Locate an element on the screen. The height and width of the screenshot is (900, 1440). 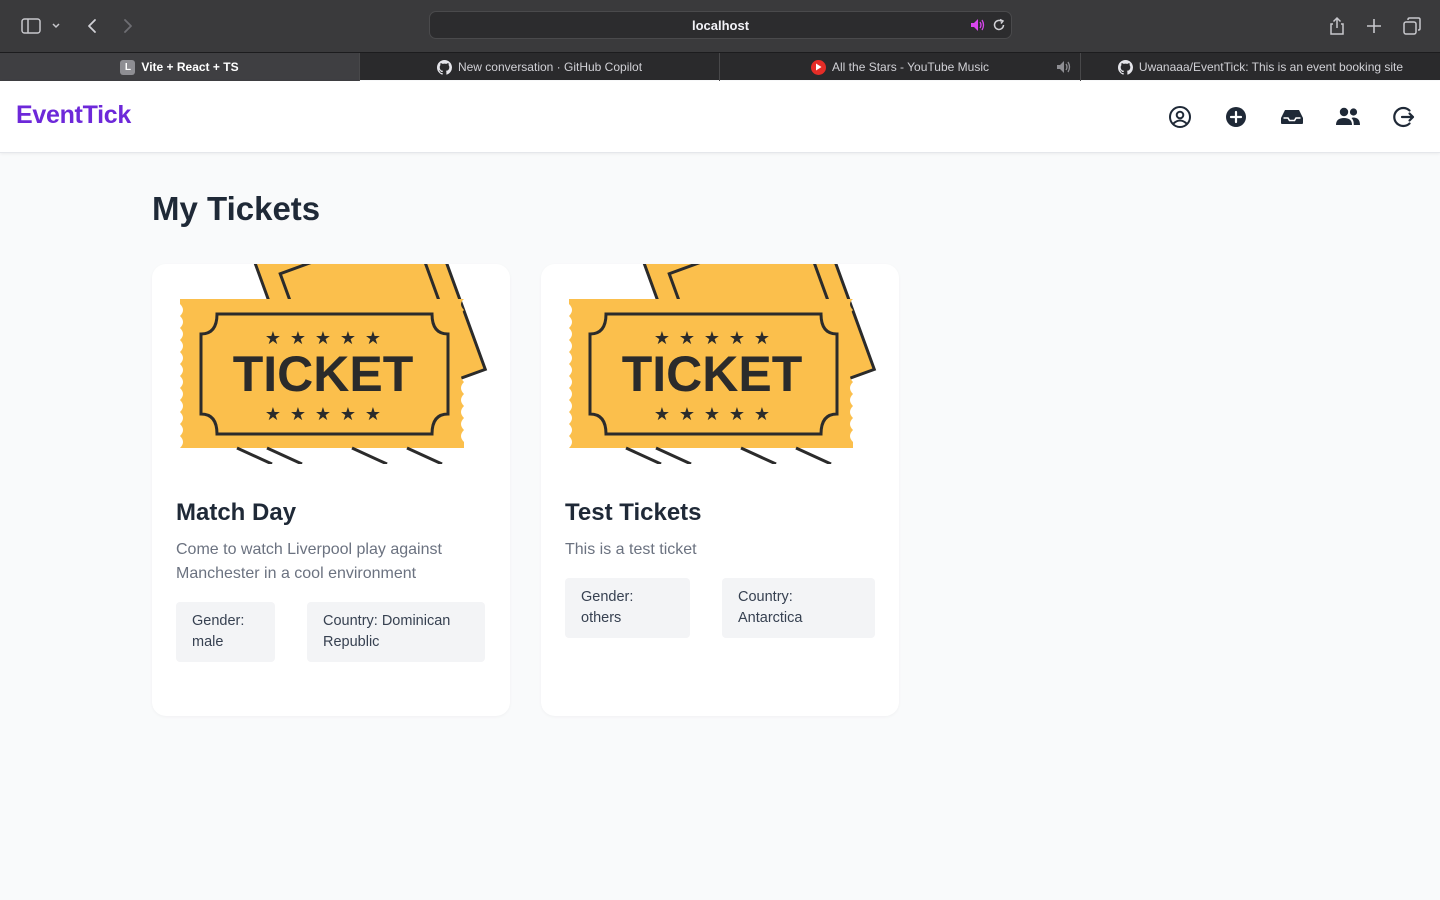
tab-vite: L Vite + React + TS is located at coordinates (179, 67).